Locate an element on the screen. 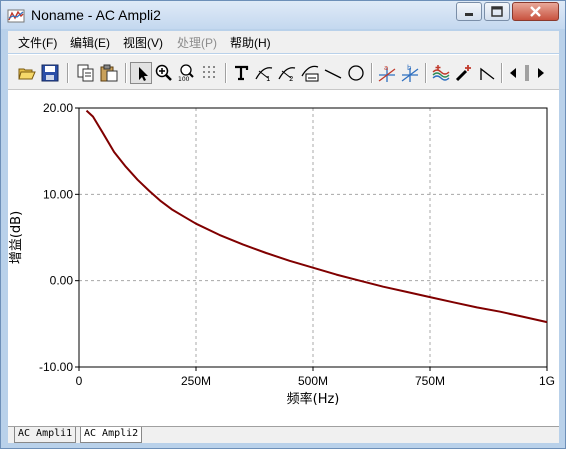 The height and width of the screenshot is (449, 566). label-curve-3-button is located at coordinates (310, 73).